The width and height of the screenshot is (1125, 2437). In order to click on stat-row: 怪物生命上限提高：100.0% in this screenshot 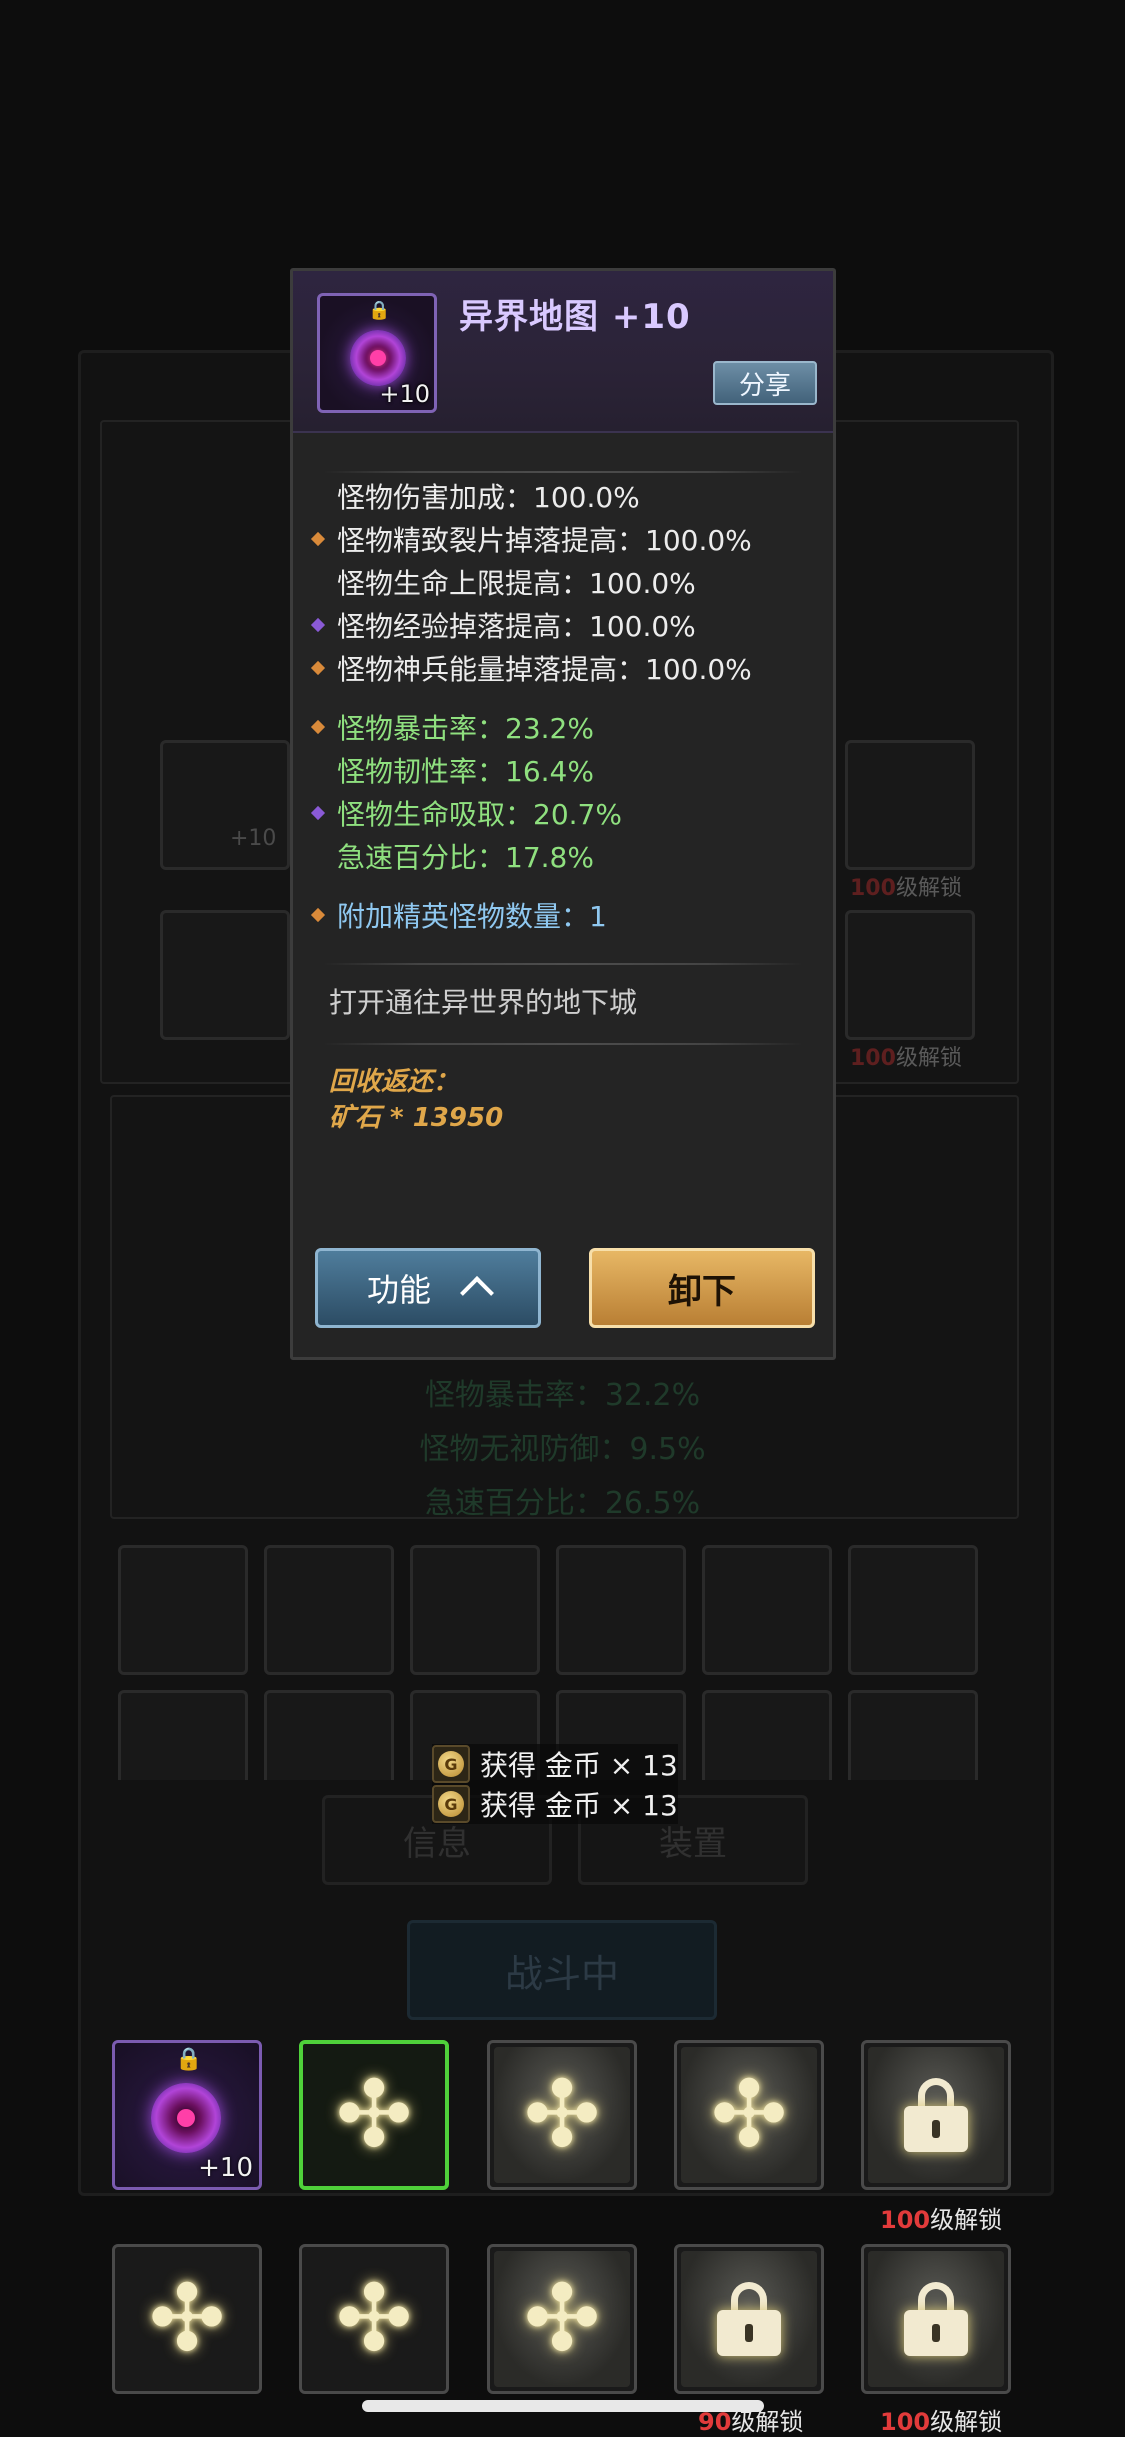, I will do `click(563, 582)`.